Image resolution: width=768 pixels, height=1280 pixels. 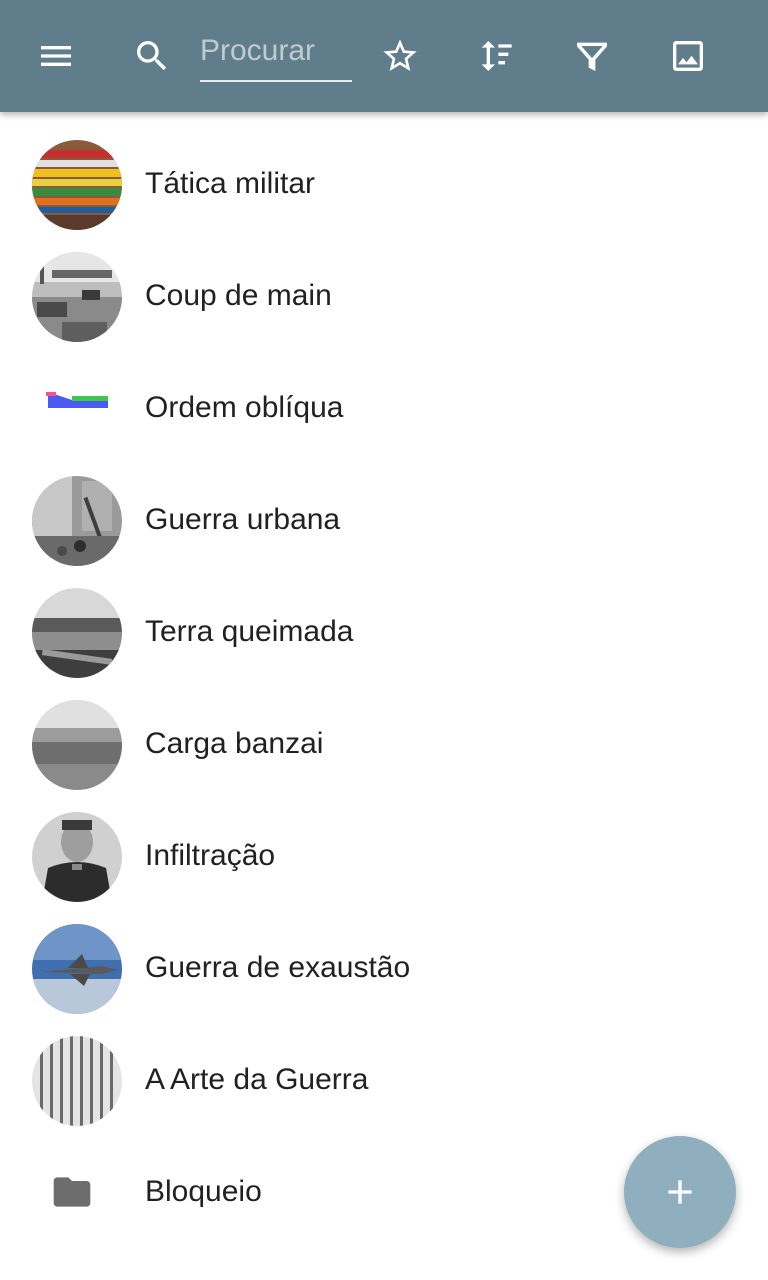 I want to click on filter-button, so click(x=592, y=56).